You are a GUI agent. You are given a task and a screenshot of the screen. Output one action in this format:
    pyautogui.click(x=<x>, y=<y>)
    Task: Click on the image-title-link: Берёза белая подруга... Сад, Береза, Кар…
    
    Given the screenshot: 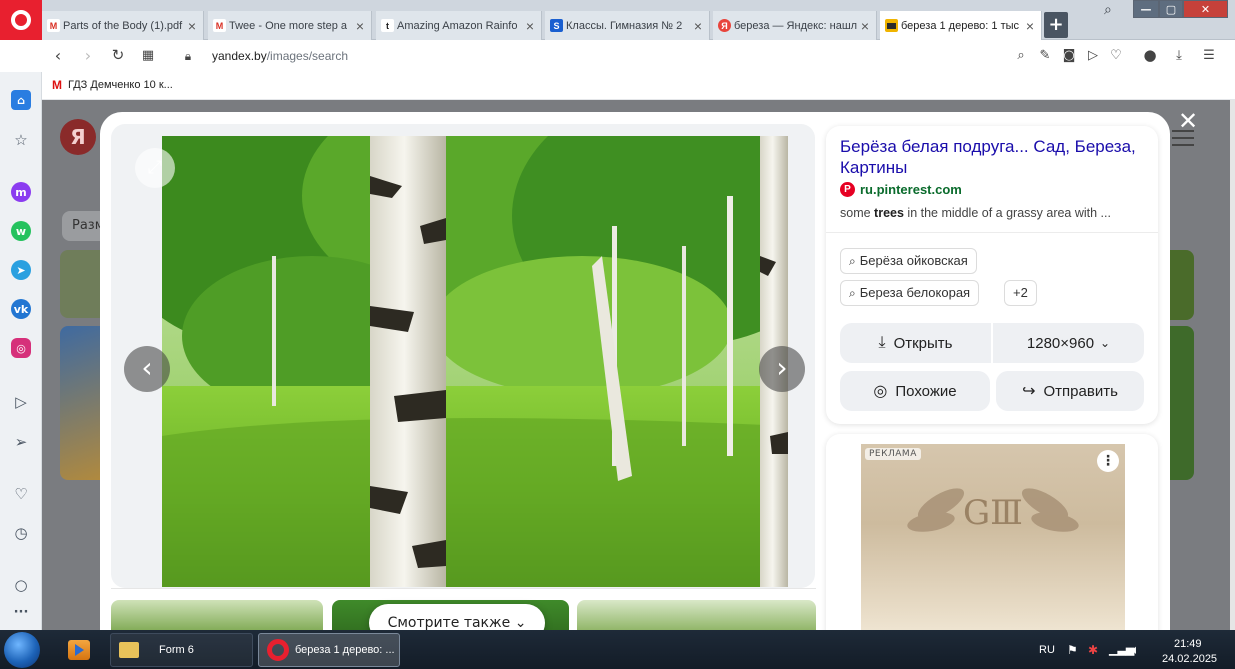 What is the action you would take?
    pyautogui.click(x=990, y=157)
    